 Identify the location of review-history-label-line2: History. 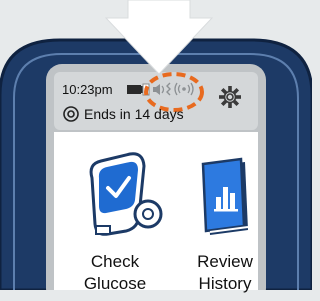
(225, 283).